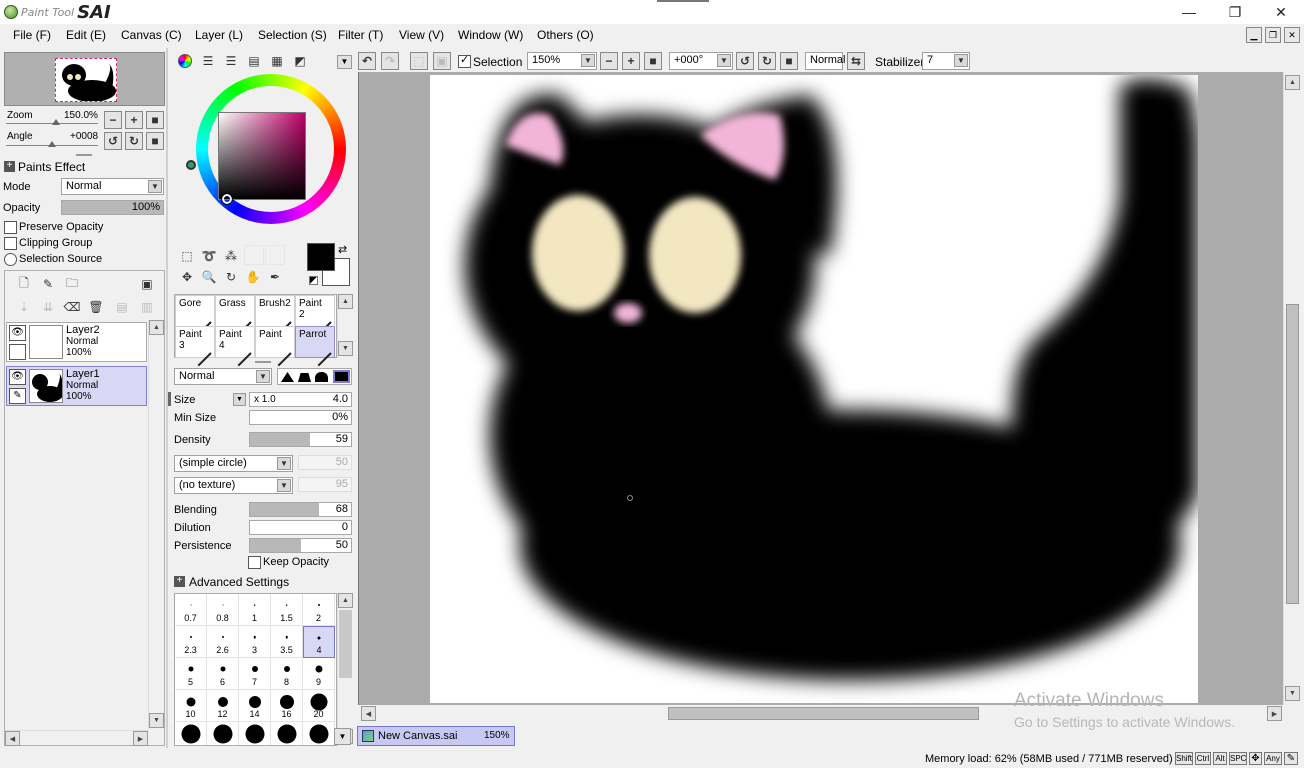  I want to click on size-multiplier-dropdown: ▼, so click(239, 399).